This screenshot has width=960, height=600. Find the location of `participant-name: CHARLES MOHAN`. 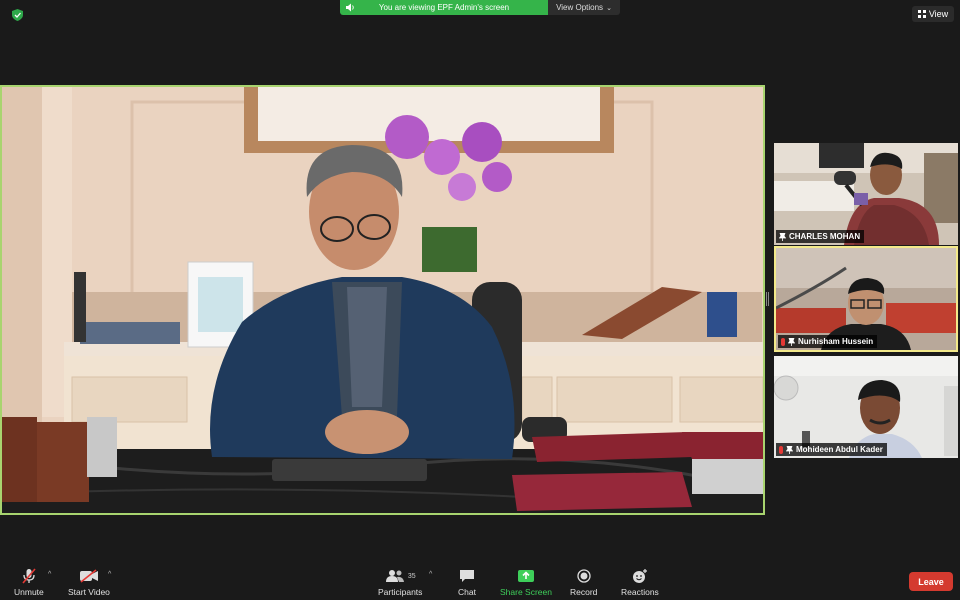

participant-name: CHARLES MOHAN is located at coordinates (825, 236).